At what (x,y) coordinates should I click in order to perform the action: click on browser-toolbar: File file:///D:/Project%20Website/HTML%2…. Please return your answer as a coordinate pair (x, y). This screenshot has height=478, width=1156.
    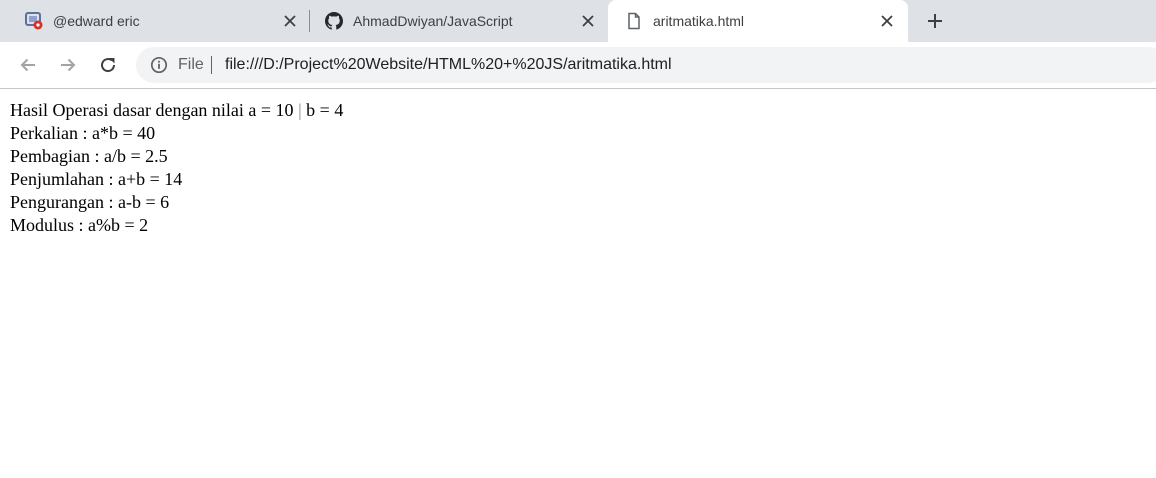
    Looking at the image, I should click on (578, 65).